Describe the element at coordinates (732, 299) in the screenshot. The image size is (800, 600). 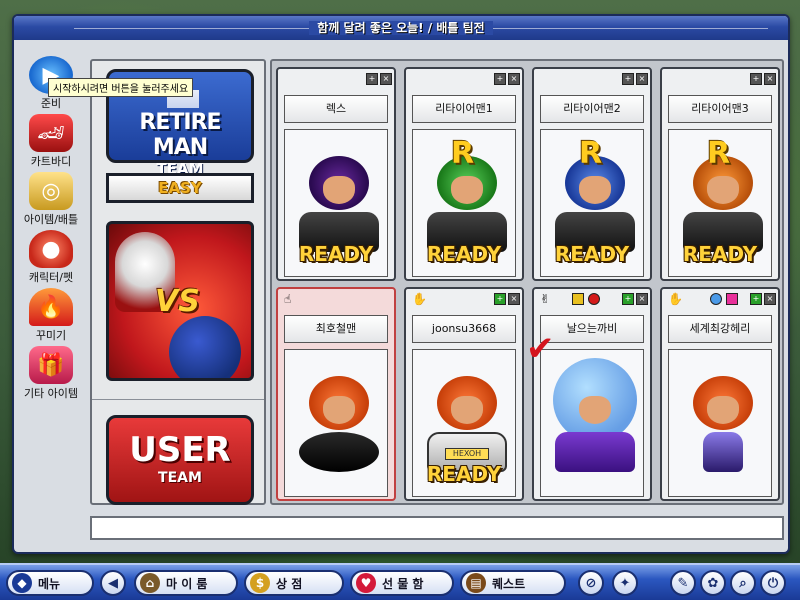
I see `person-icon` at that location.